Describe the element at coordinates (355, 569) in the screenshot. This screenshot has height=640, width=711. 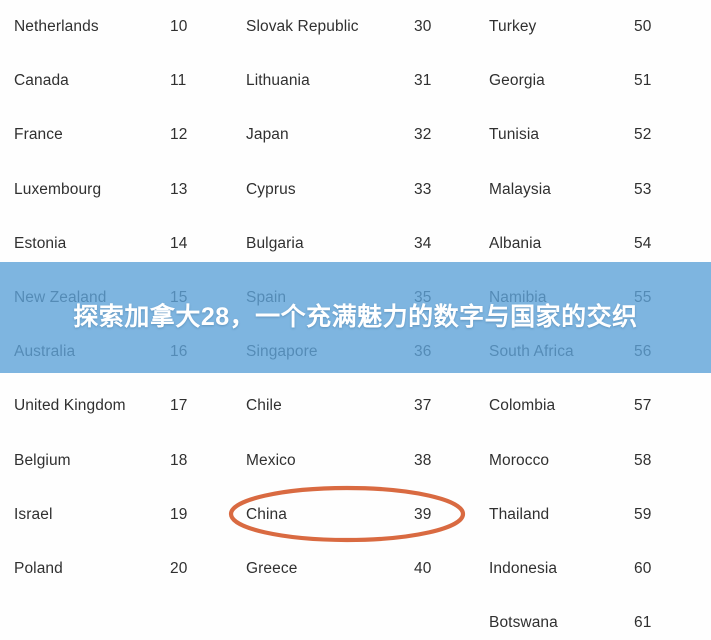
I see `table-row: Poland 20 Greece 40 Indonesia 60` at that location.